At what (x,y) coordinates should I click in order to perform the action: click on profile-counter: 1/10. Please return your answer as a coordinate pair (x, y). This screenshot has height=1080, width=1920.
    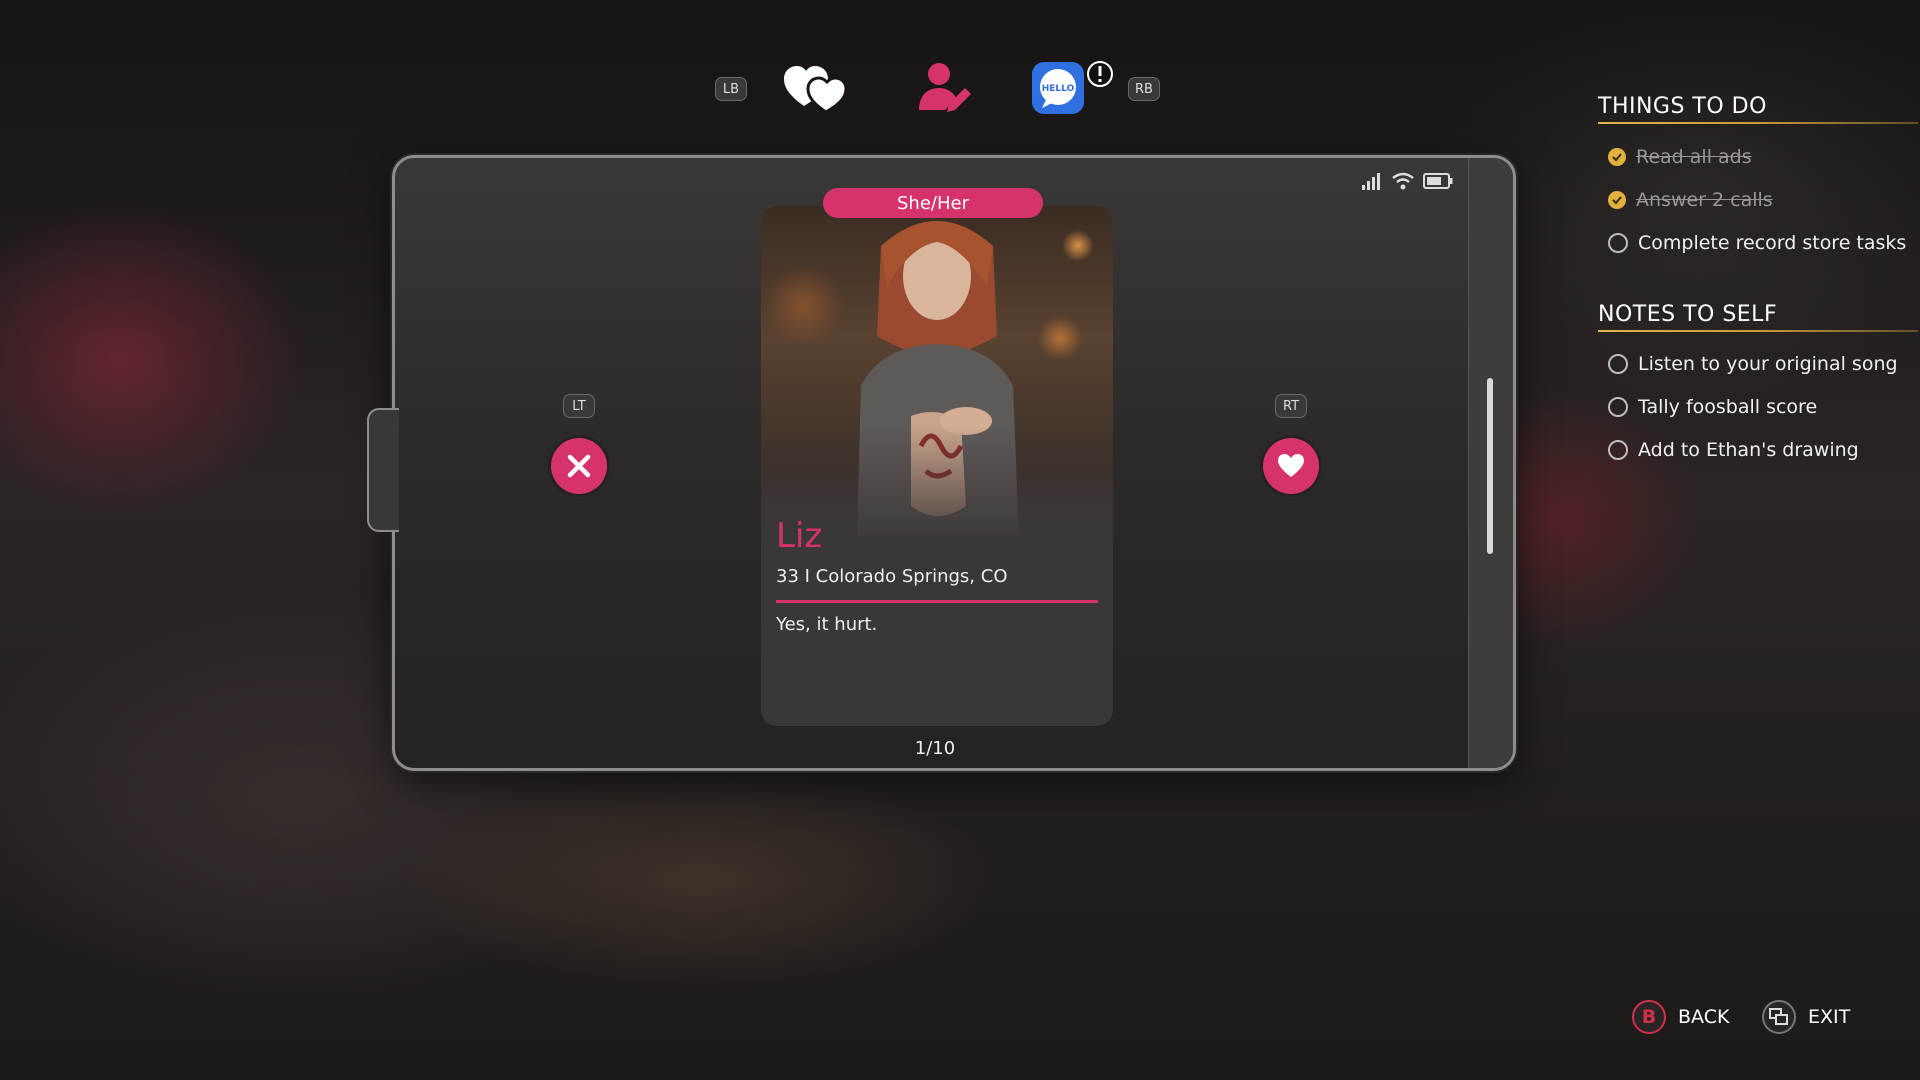
    Looking at the image, I should click on (935, 748).